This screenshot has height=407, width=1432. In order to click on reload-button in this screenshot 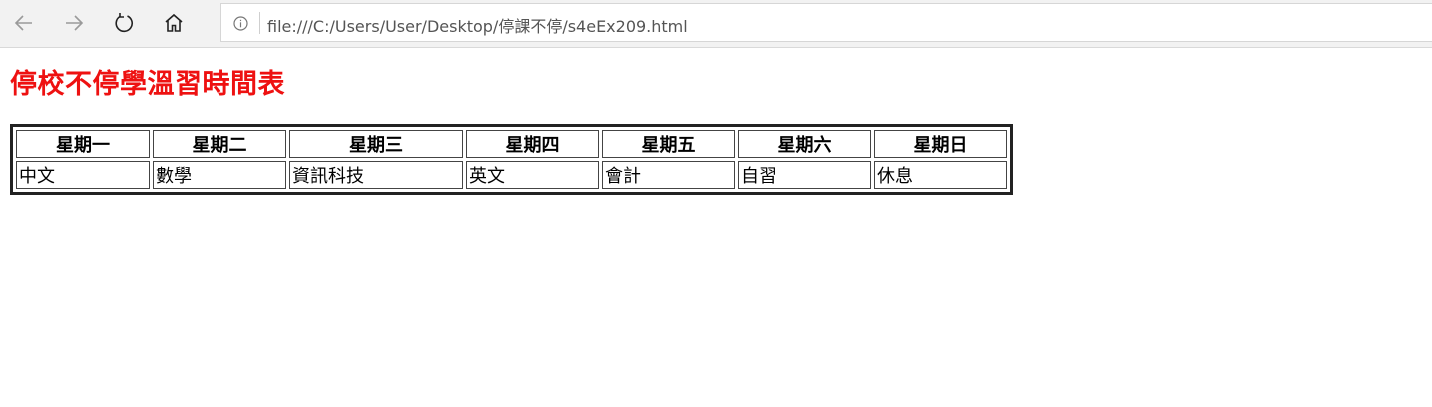, I will do `click(124, 23)`.